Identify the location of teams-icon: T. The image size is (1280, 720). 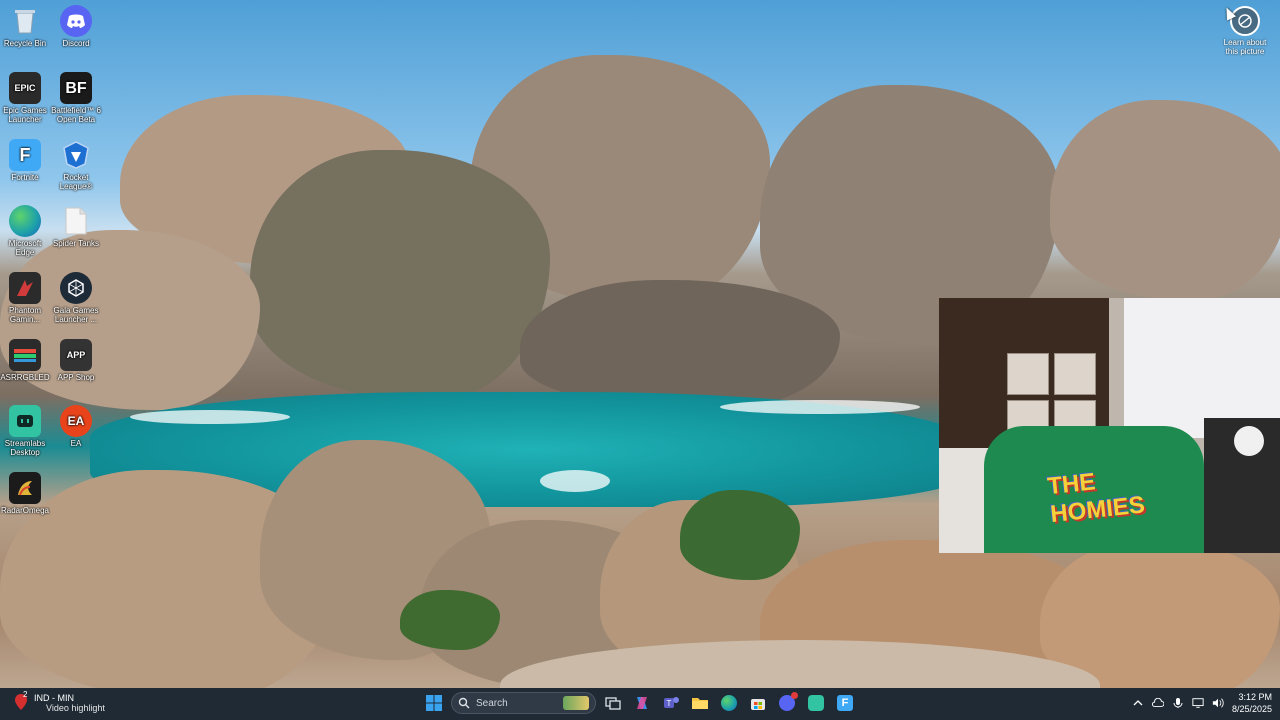
(671, 703).